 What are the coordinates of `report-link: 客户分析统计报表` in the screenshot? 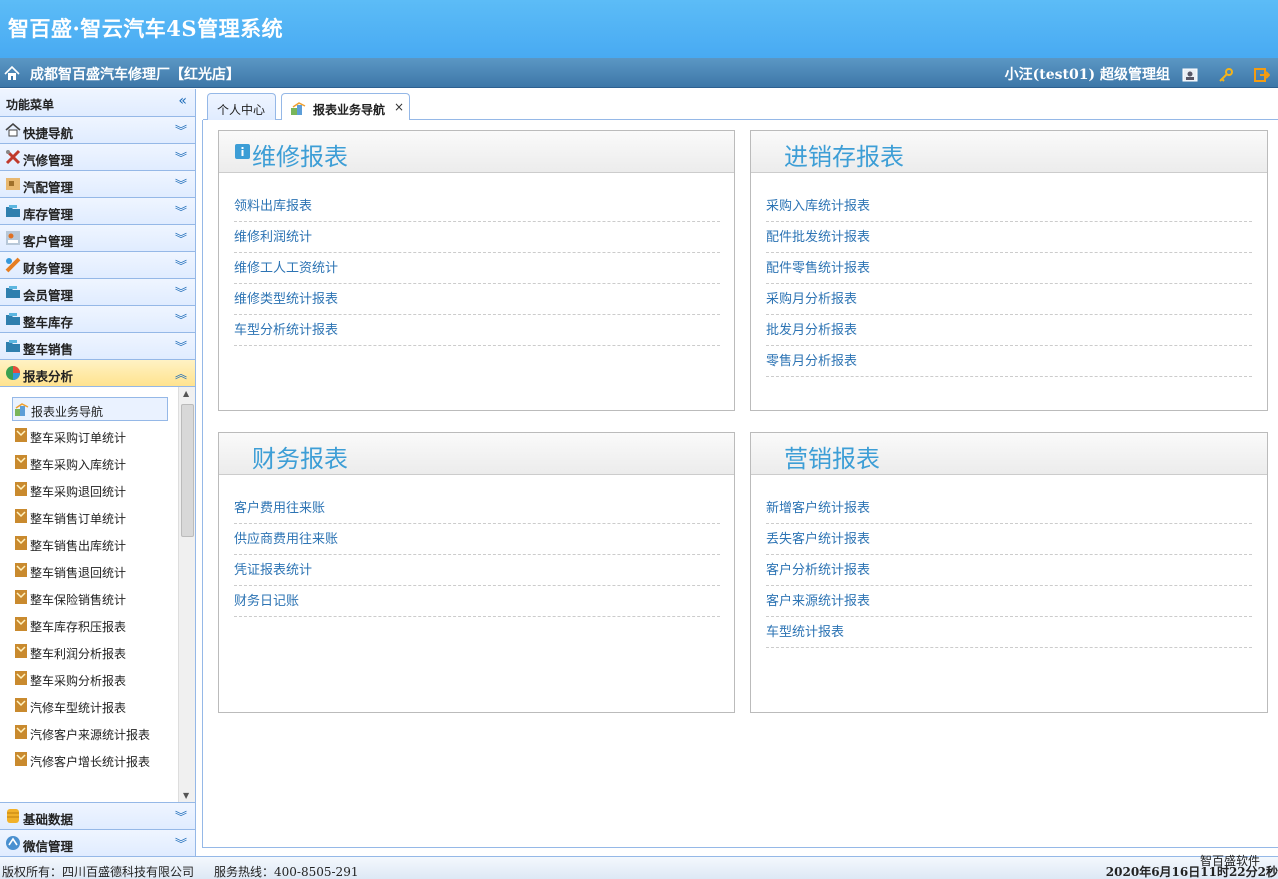 It's located at (818, 568).